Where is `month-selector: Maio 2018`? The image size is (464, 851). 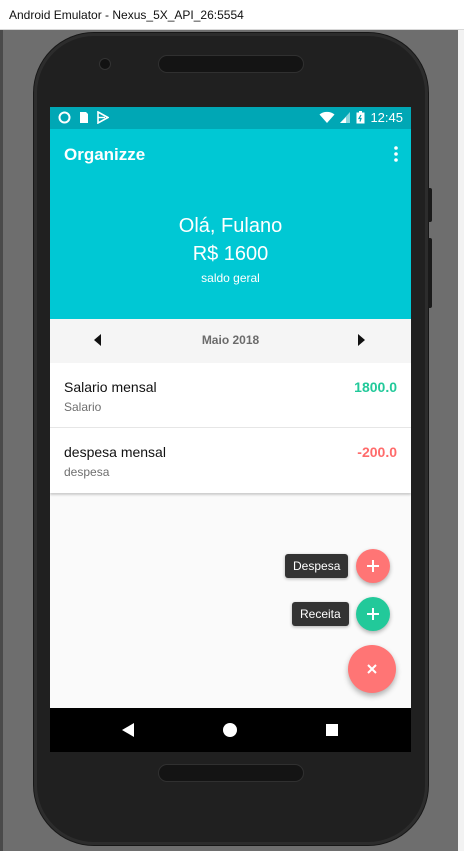 month-selector: Maio 2018 is located at coordinates (230, 341).